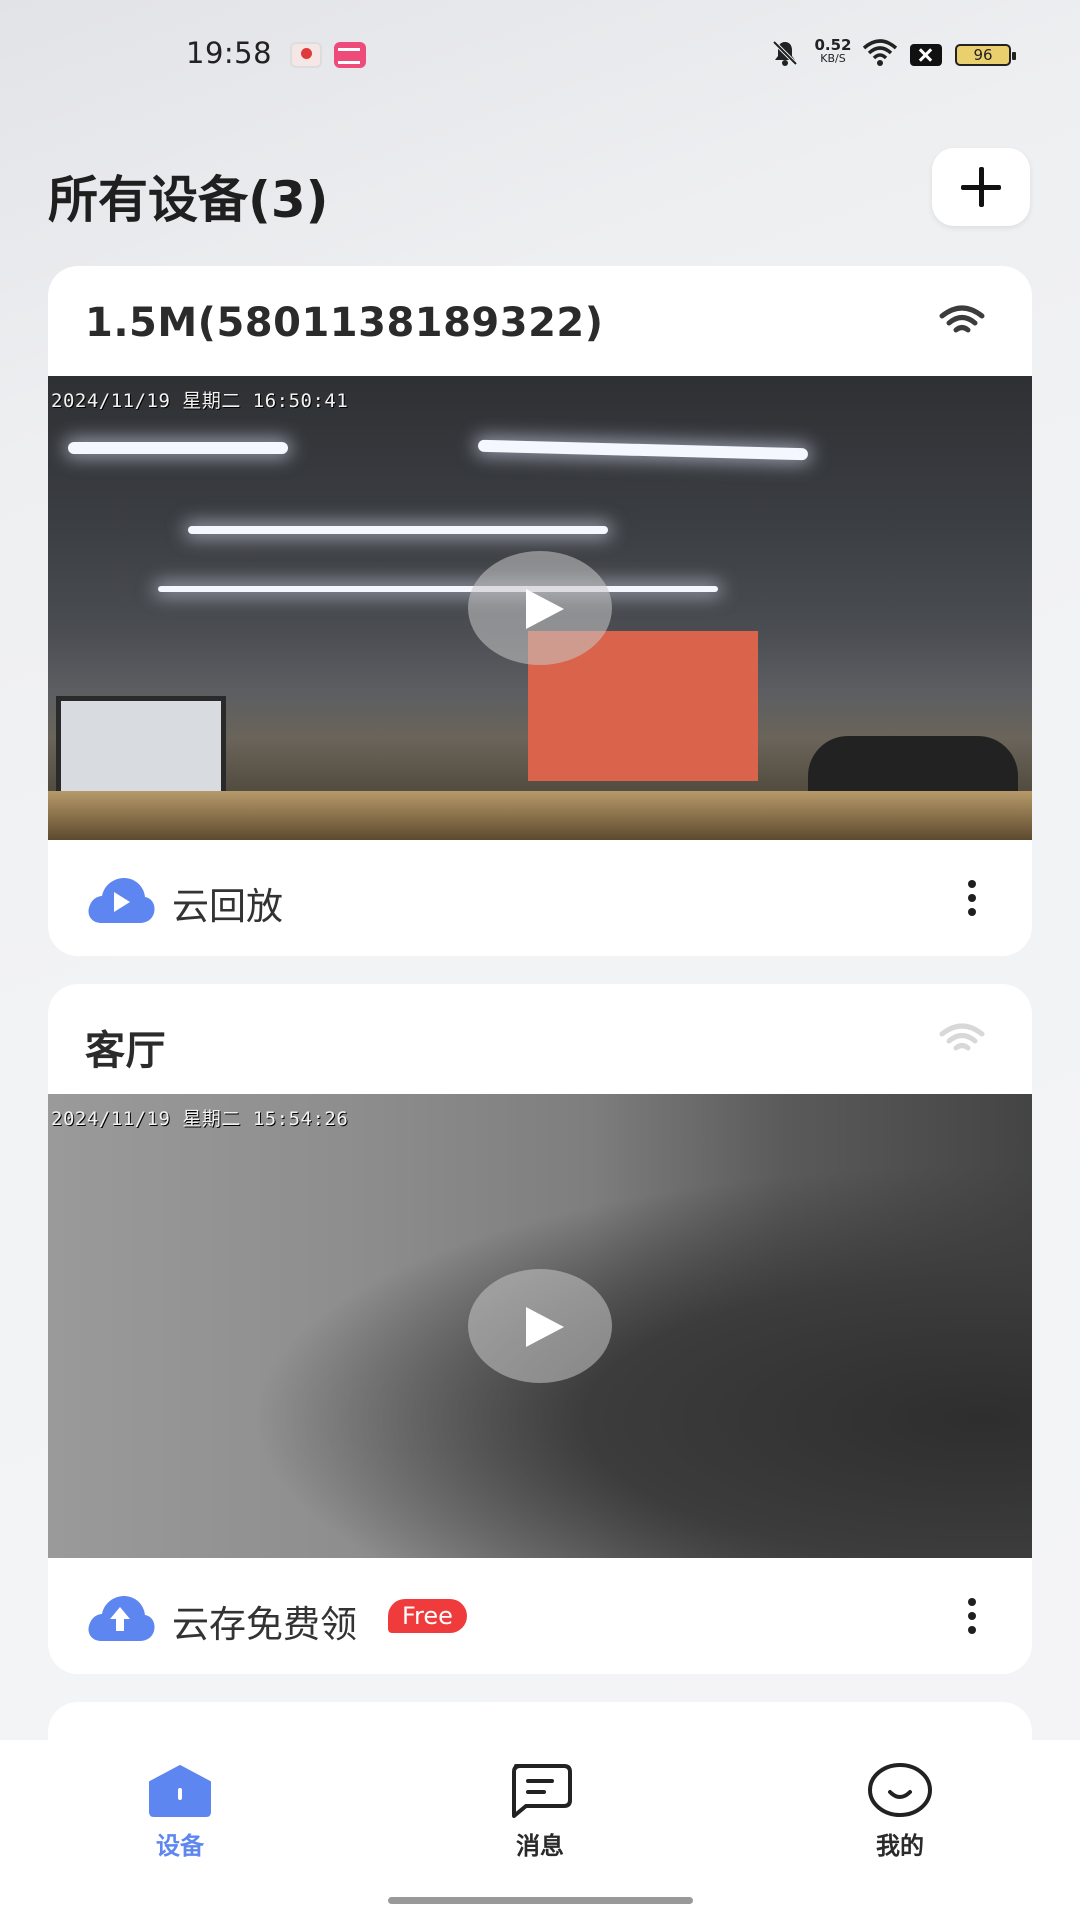  Describe the element at coordinates (540, 898) in the screenshot. I see `device-card-footer: 云回放` at that location.